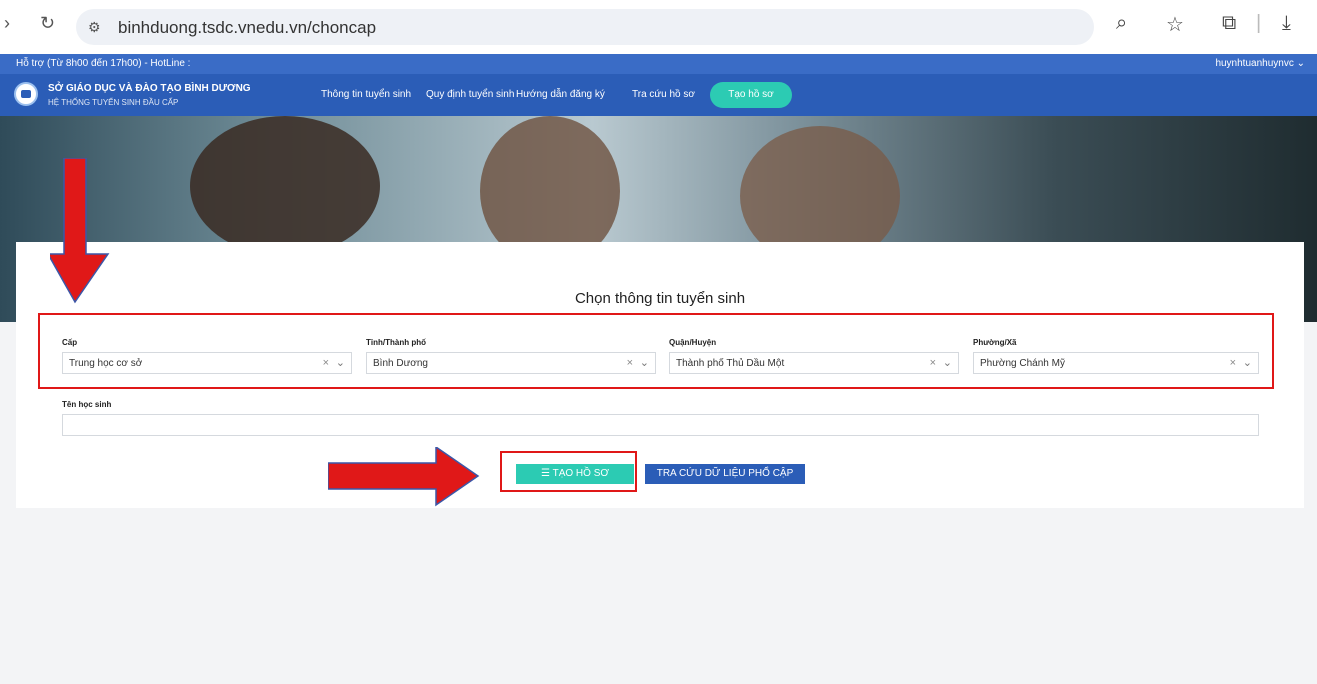  I want to click on arrow-right-shape, so click(404, 477).